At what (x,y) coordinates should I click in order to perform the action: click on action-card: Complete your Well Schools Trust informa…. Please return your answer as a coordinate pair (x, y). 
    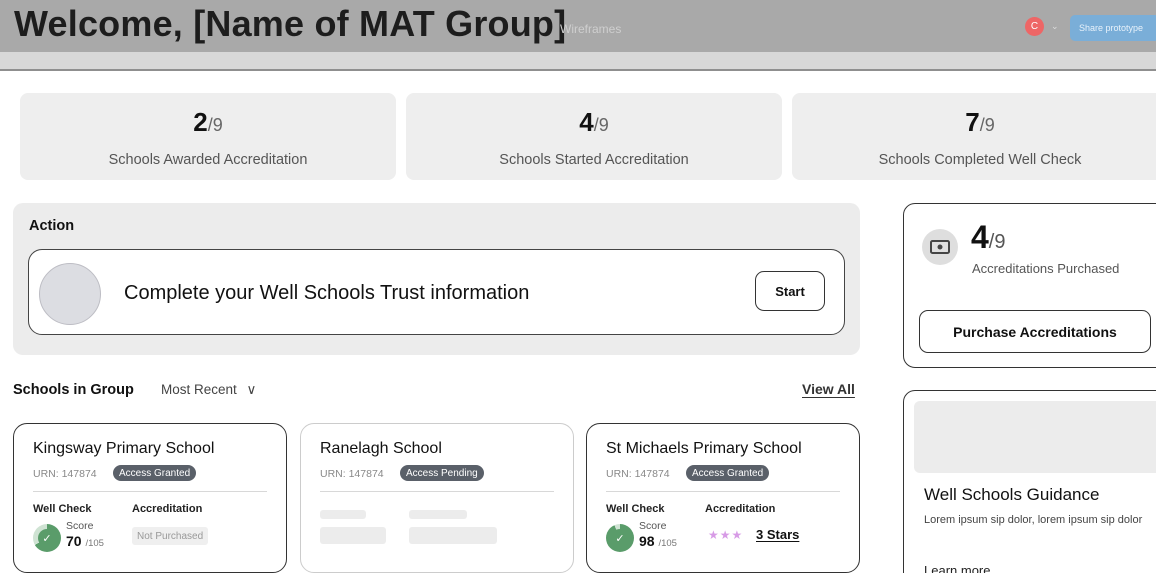
    Looking at the image, I should click on (436, 292).